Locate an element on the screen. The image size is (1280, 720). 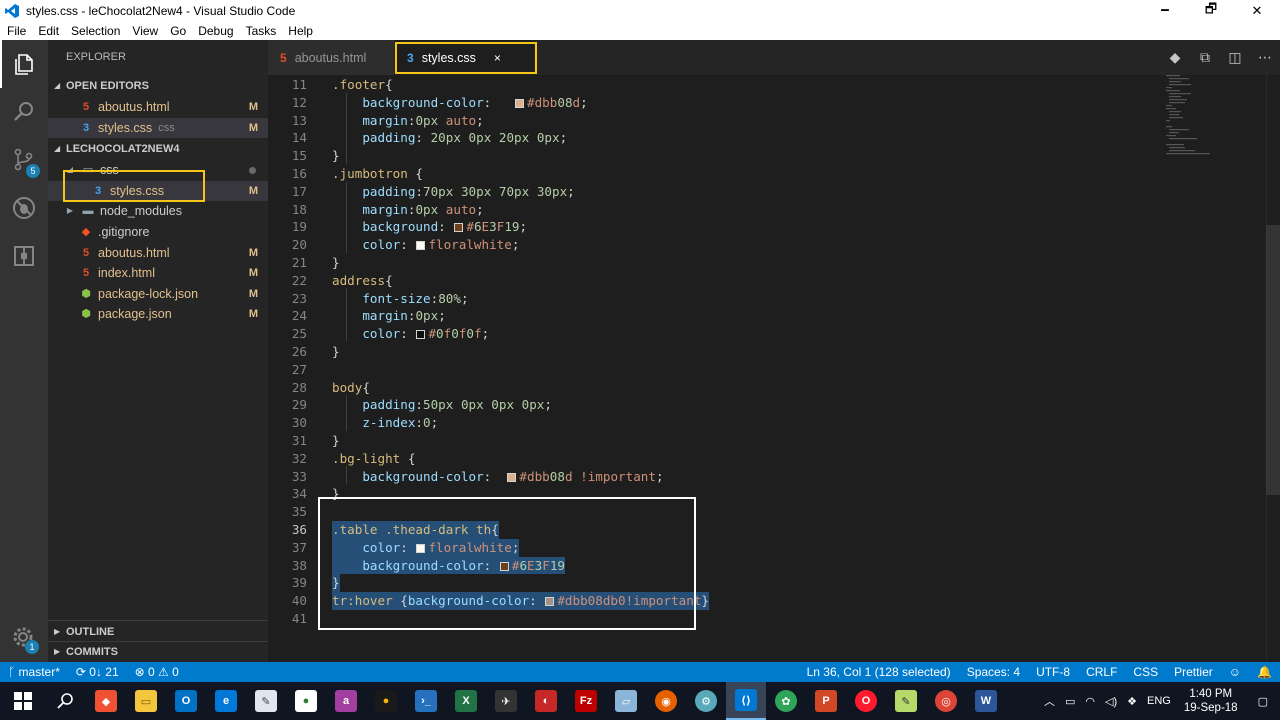
restore-button: 🗗 is located at coordinates (1211, 11).